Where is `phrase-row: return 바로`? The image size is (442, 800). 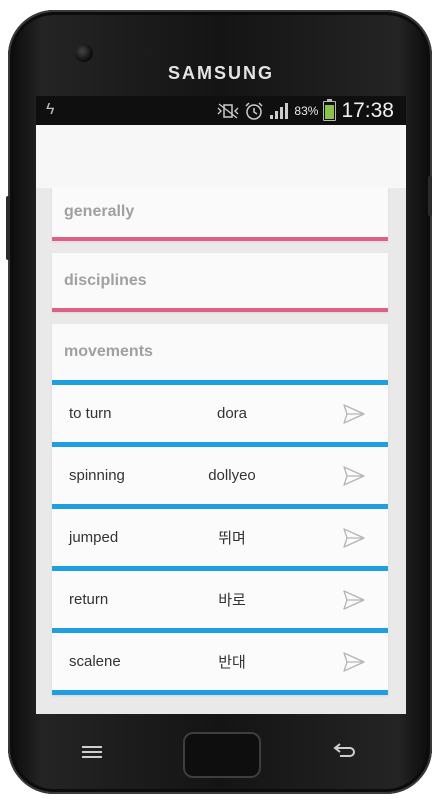
phrase-row: return 바로 is located at coordinates (220, 599).